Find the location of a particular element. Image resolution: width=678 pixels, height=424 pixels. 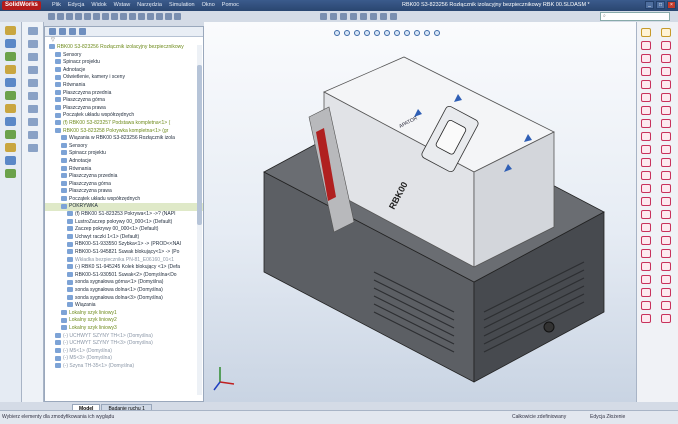

loft-icon is located at coordinates (10, 95).